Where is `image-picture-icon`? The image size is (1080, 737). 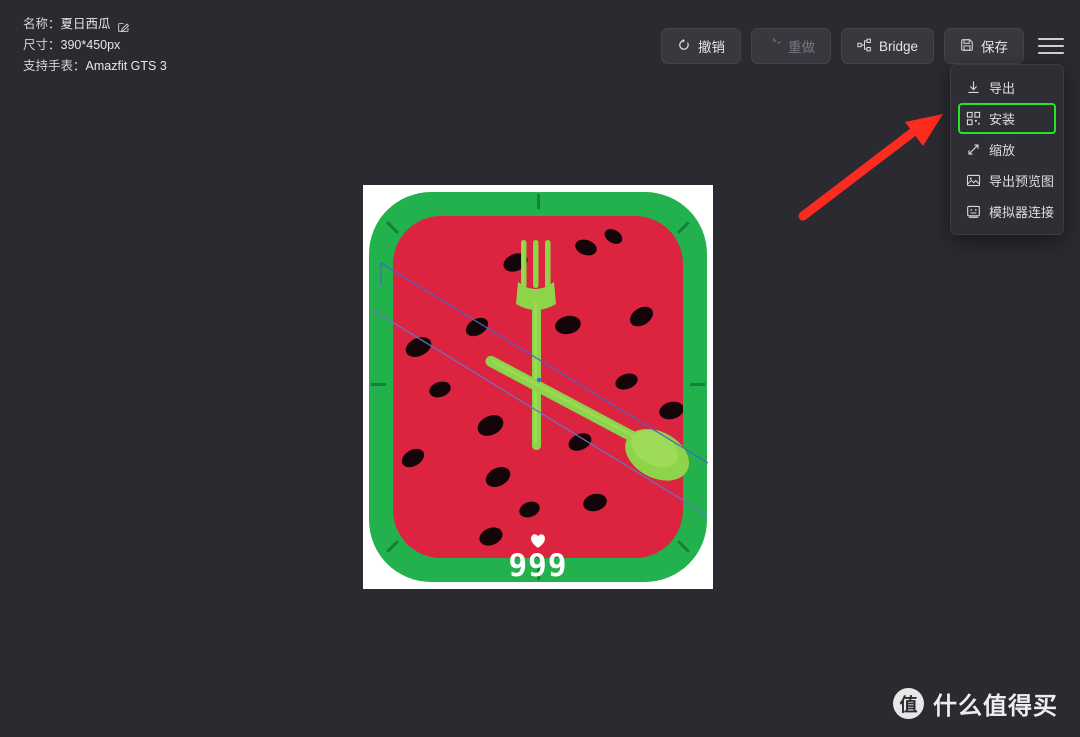 image-picture-icon is located at coordinates (973, 180).